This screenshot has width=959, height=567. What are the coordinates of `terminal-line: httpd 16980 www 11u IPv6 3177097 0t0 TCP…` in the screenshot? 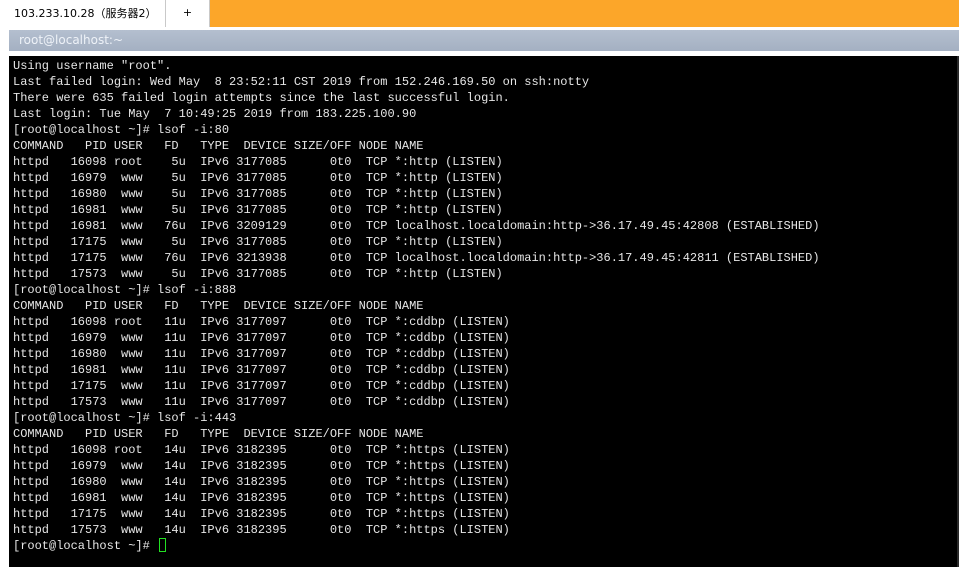 It's located at (261, 354).